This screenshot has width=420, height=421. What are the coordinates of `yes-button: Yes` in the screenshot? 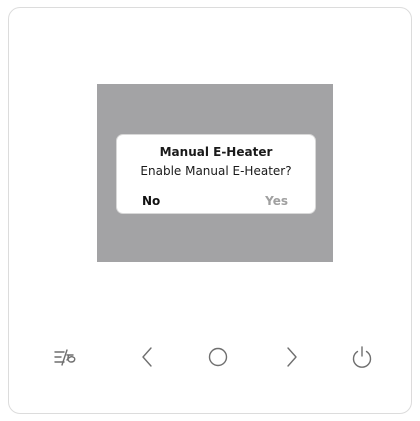 It's located at (276, 201).